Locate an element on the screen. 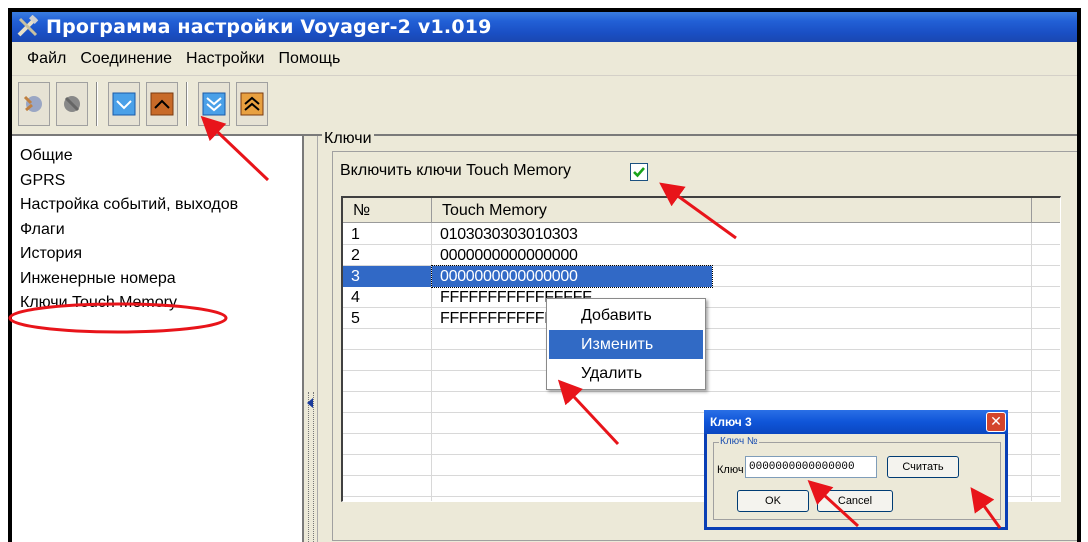  write-all-button is located at coordinates (252, 104).